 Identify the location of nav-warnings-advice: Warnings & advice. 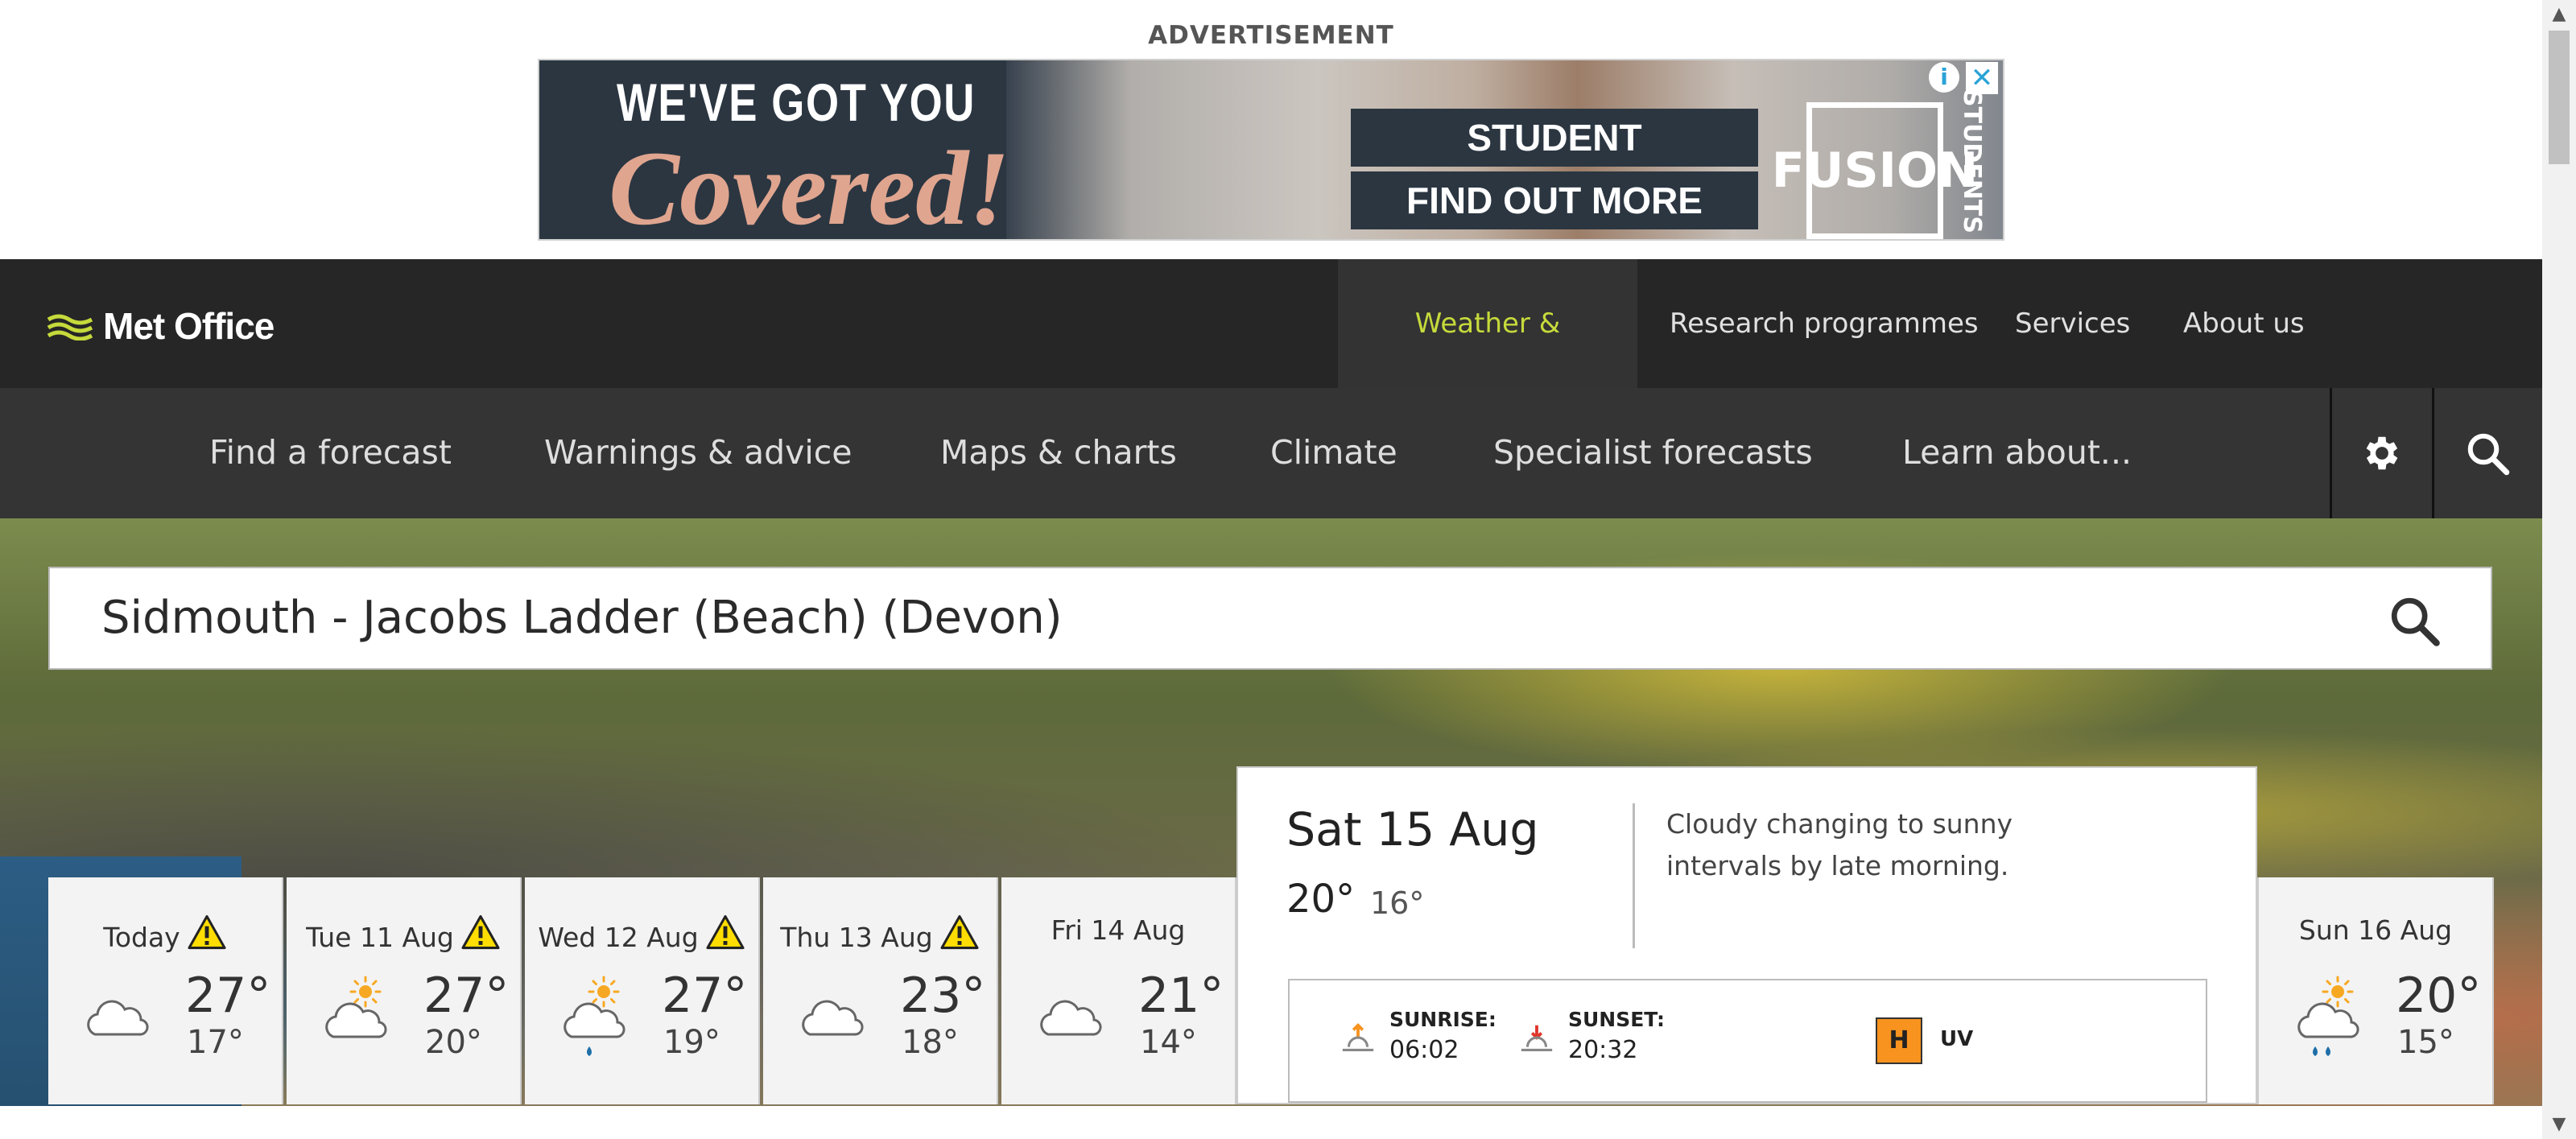
(698, 453).